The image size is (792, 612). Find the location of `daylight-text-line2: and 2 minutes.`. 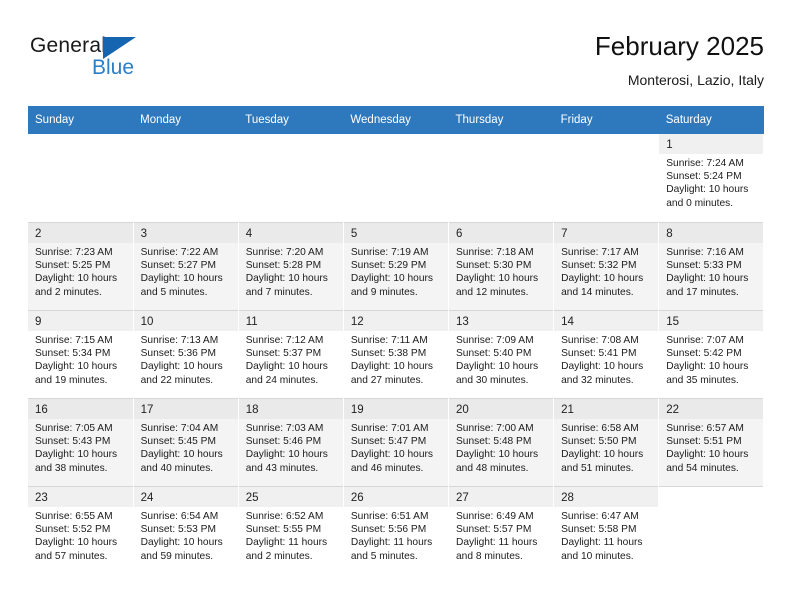

daylight-text-line2: and 2 minutes. is located at coordinates (279, 556).